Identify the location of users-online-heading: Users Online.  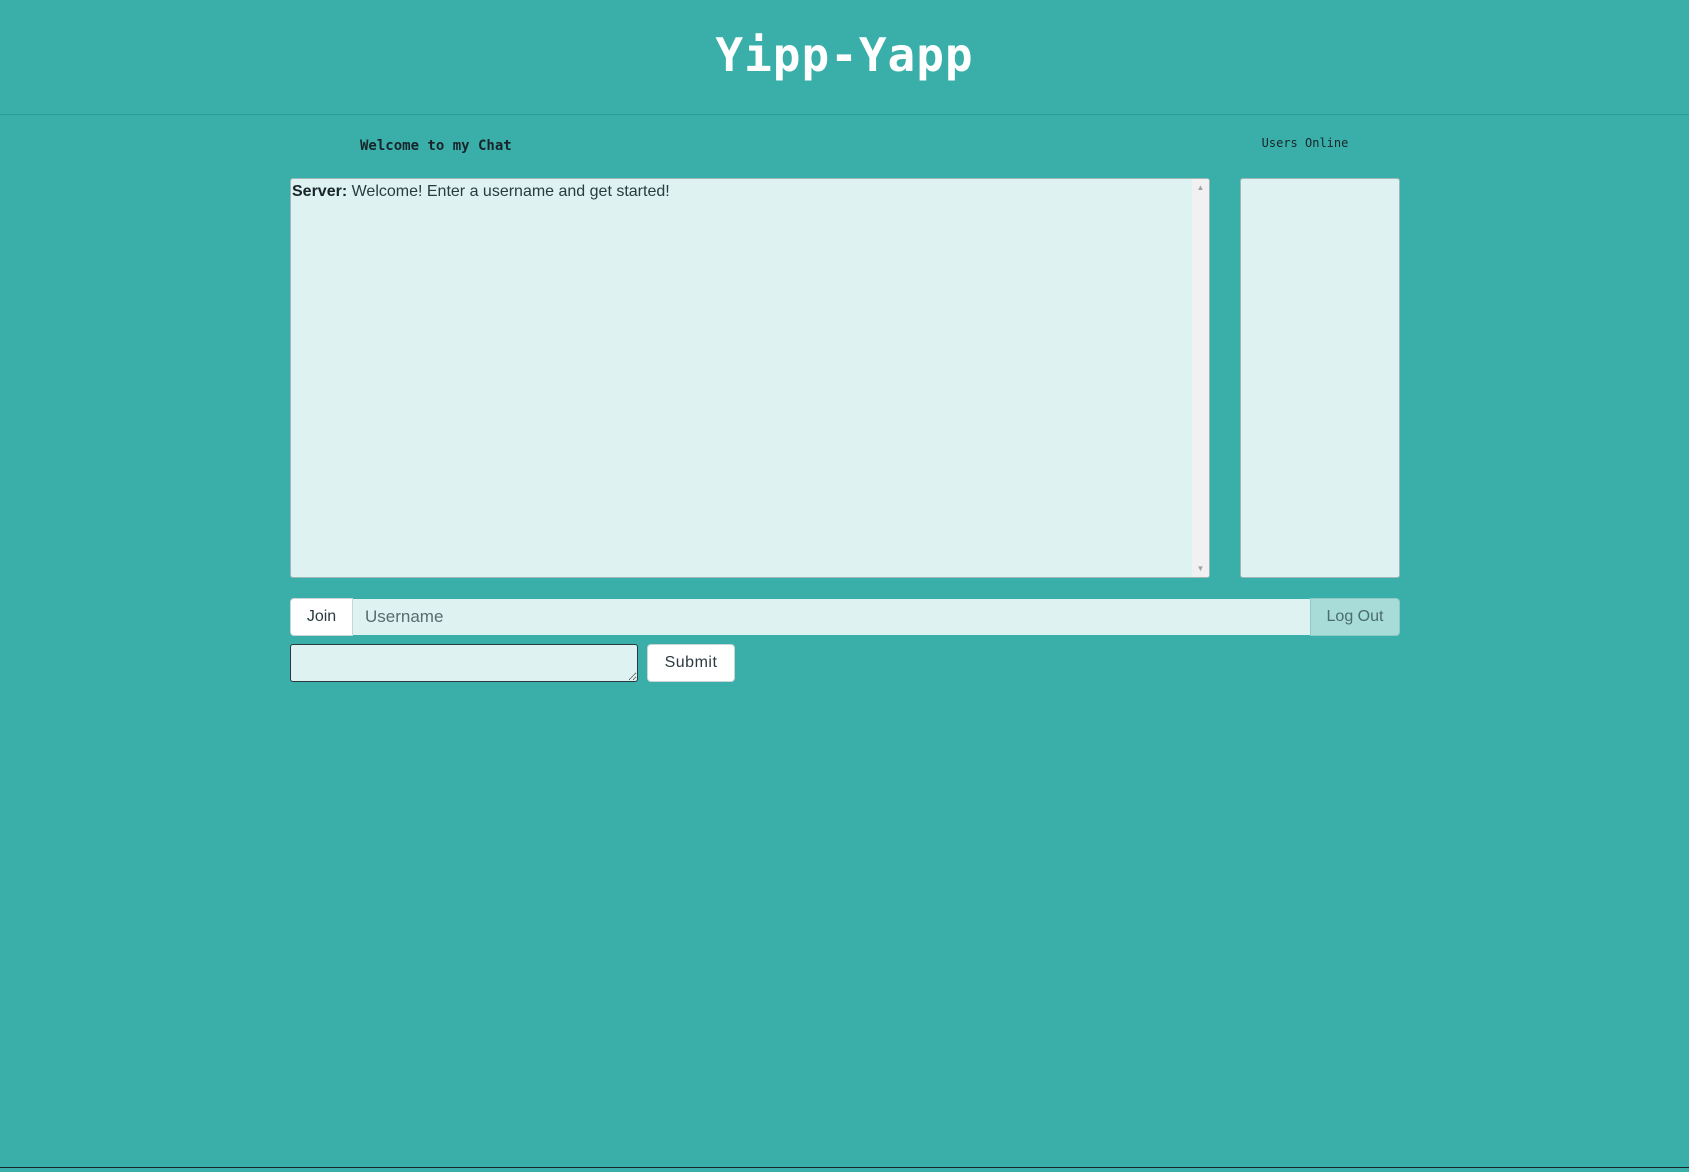
(1305, 143).